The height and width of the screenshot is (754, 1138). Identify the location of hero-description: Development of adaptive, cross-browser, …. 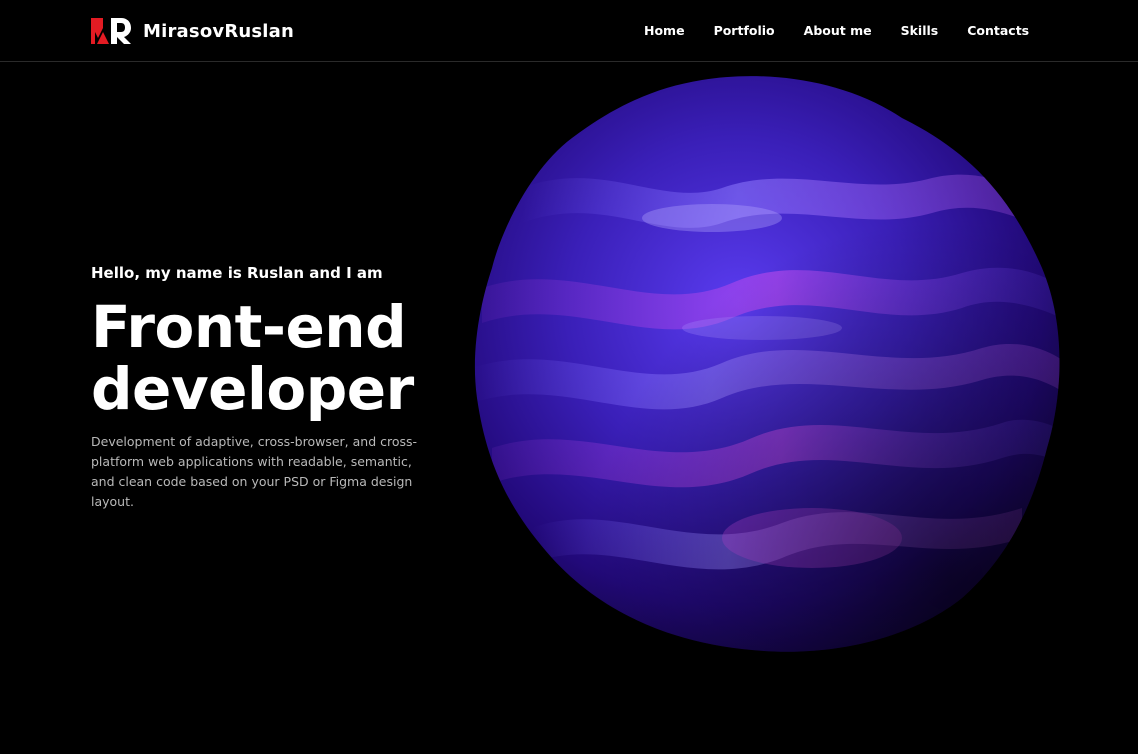
(254, 471).